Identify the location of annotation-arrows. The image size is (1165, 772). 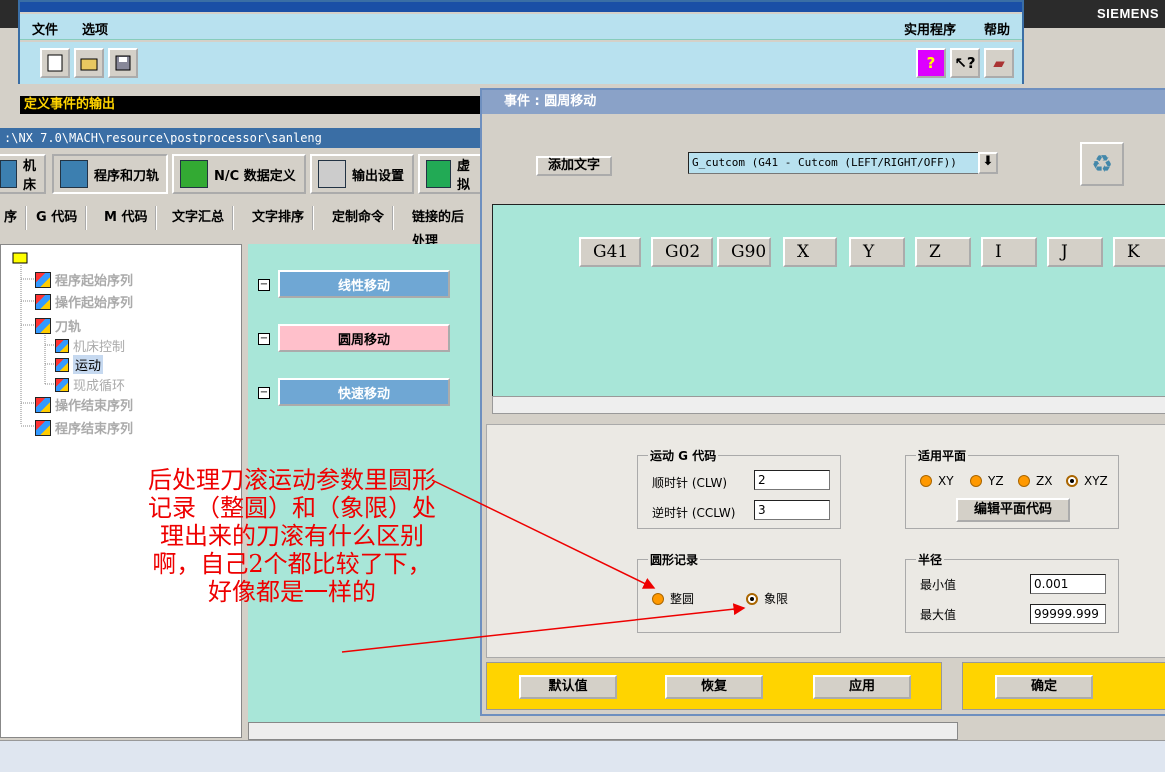
(543, 566).